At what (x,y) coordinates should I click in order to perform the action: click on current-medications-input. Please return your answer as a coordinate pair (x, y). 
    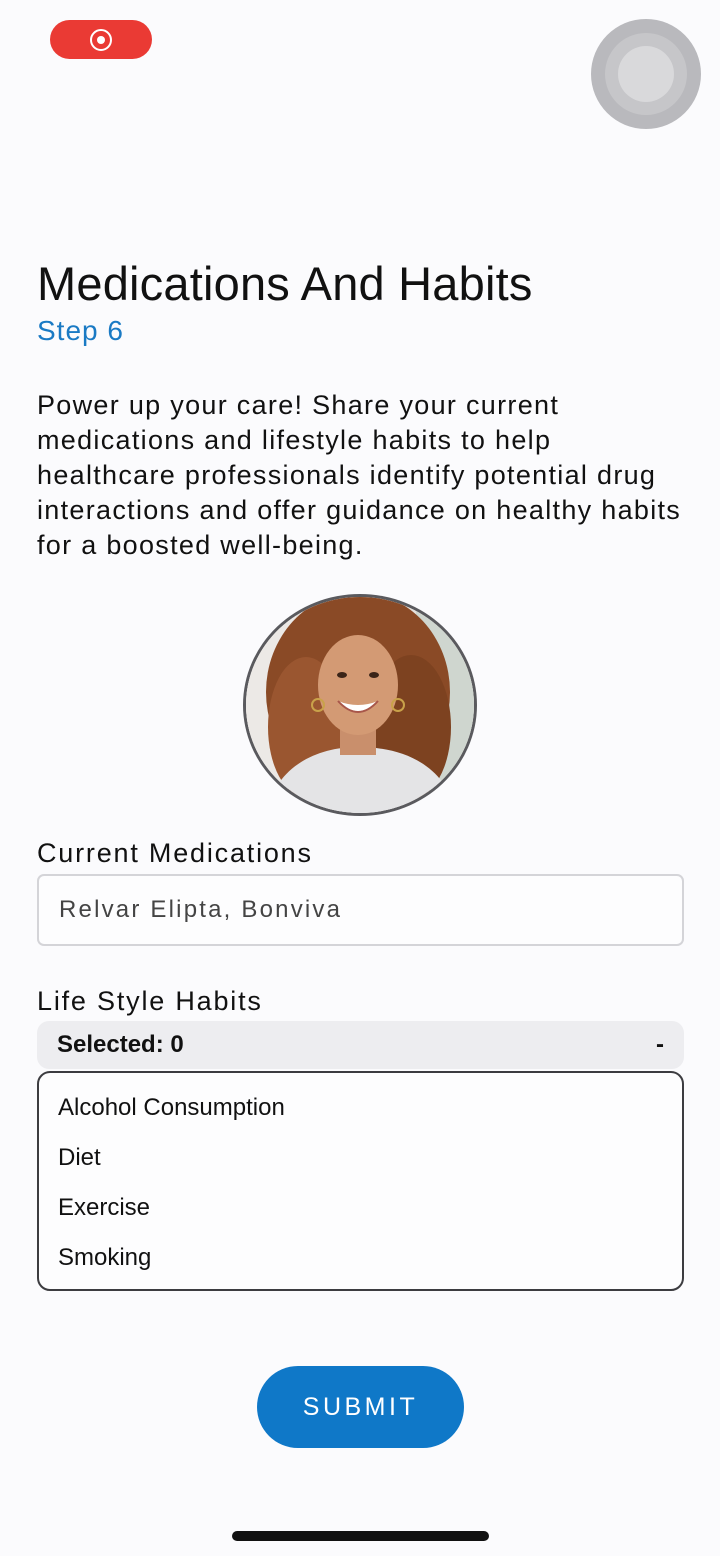
    Looking at the image, I should click on (360, 910).